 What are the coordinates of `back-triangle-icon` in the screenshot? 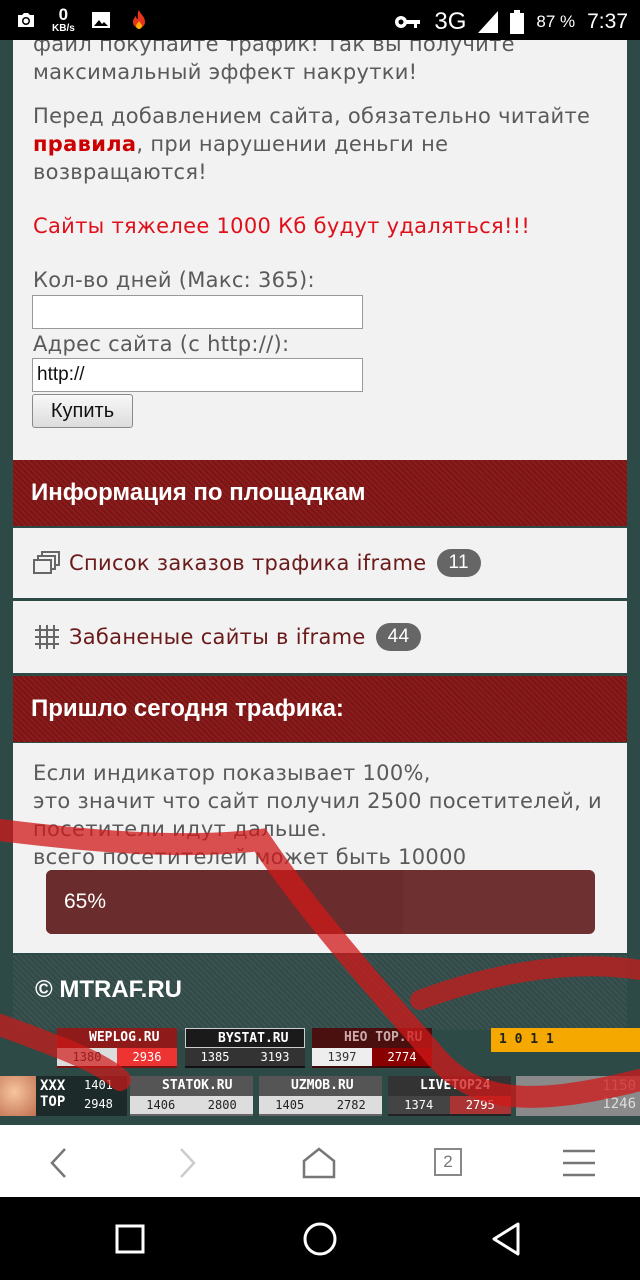 It's located at (506, 1239).